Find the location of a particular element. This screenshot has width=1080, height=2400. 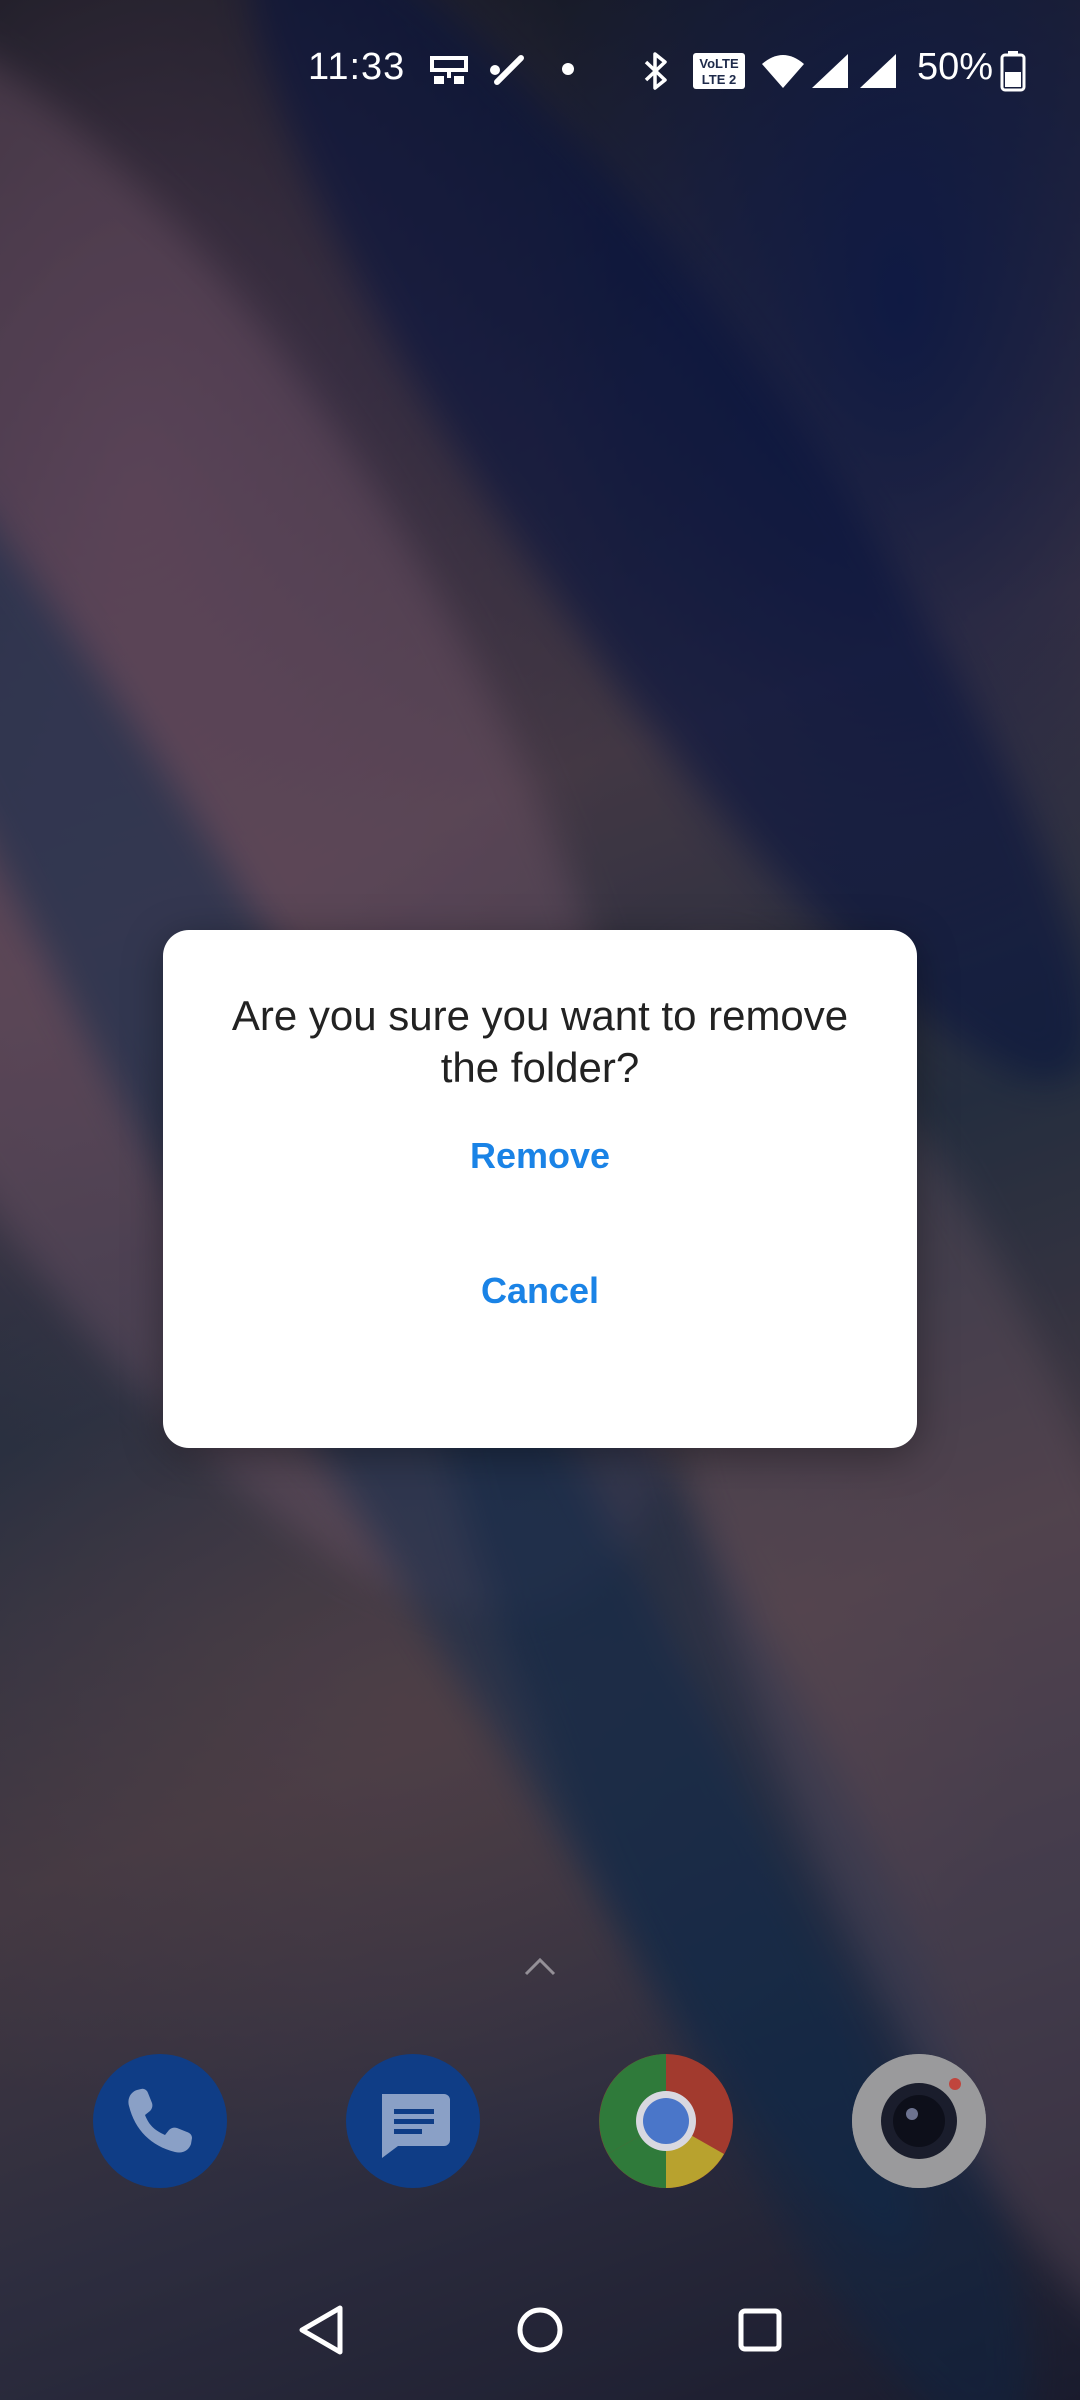

battery-percent: 50% is located at coordinates (955, 67).